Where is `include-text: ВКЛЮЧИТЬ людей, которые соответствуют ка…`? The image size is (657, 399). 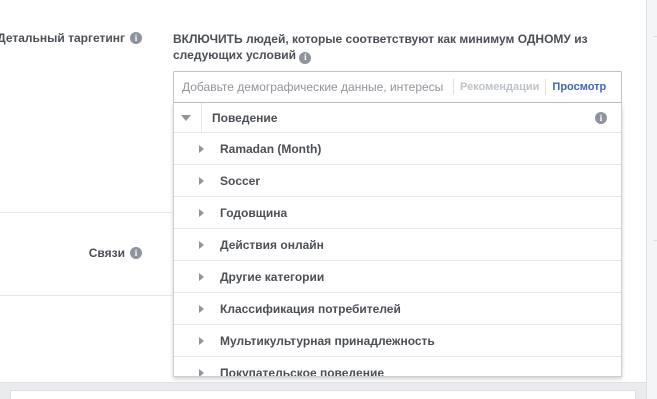 include-text: ВКЛЮЧИТЬ людей, которые соответствуют ка… is located at coordinates (380, 47).